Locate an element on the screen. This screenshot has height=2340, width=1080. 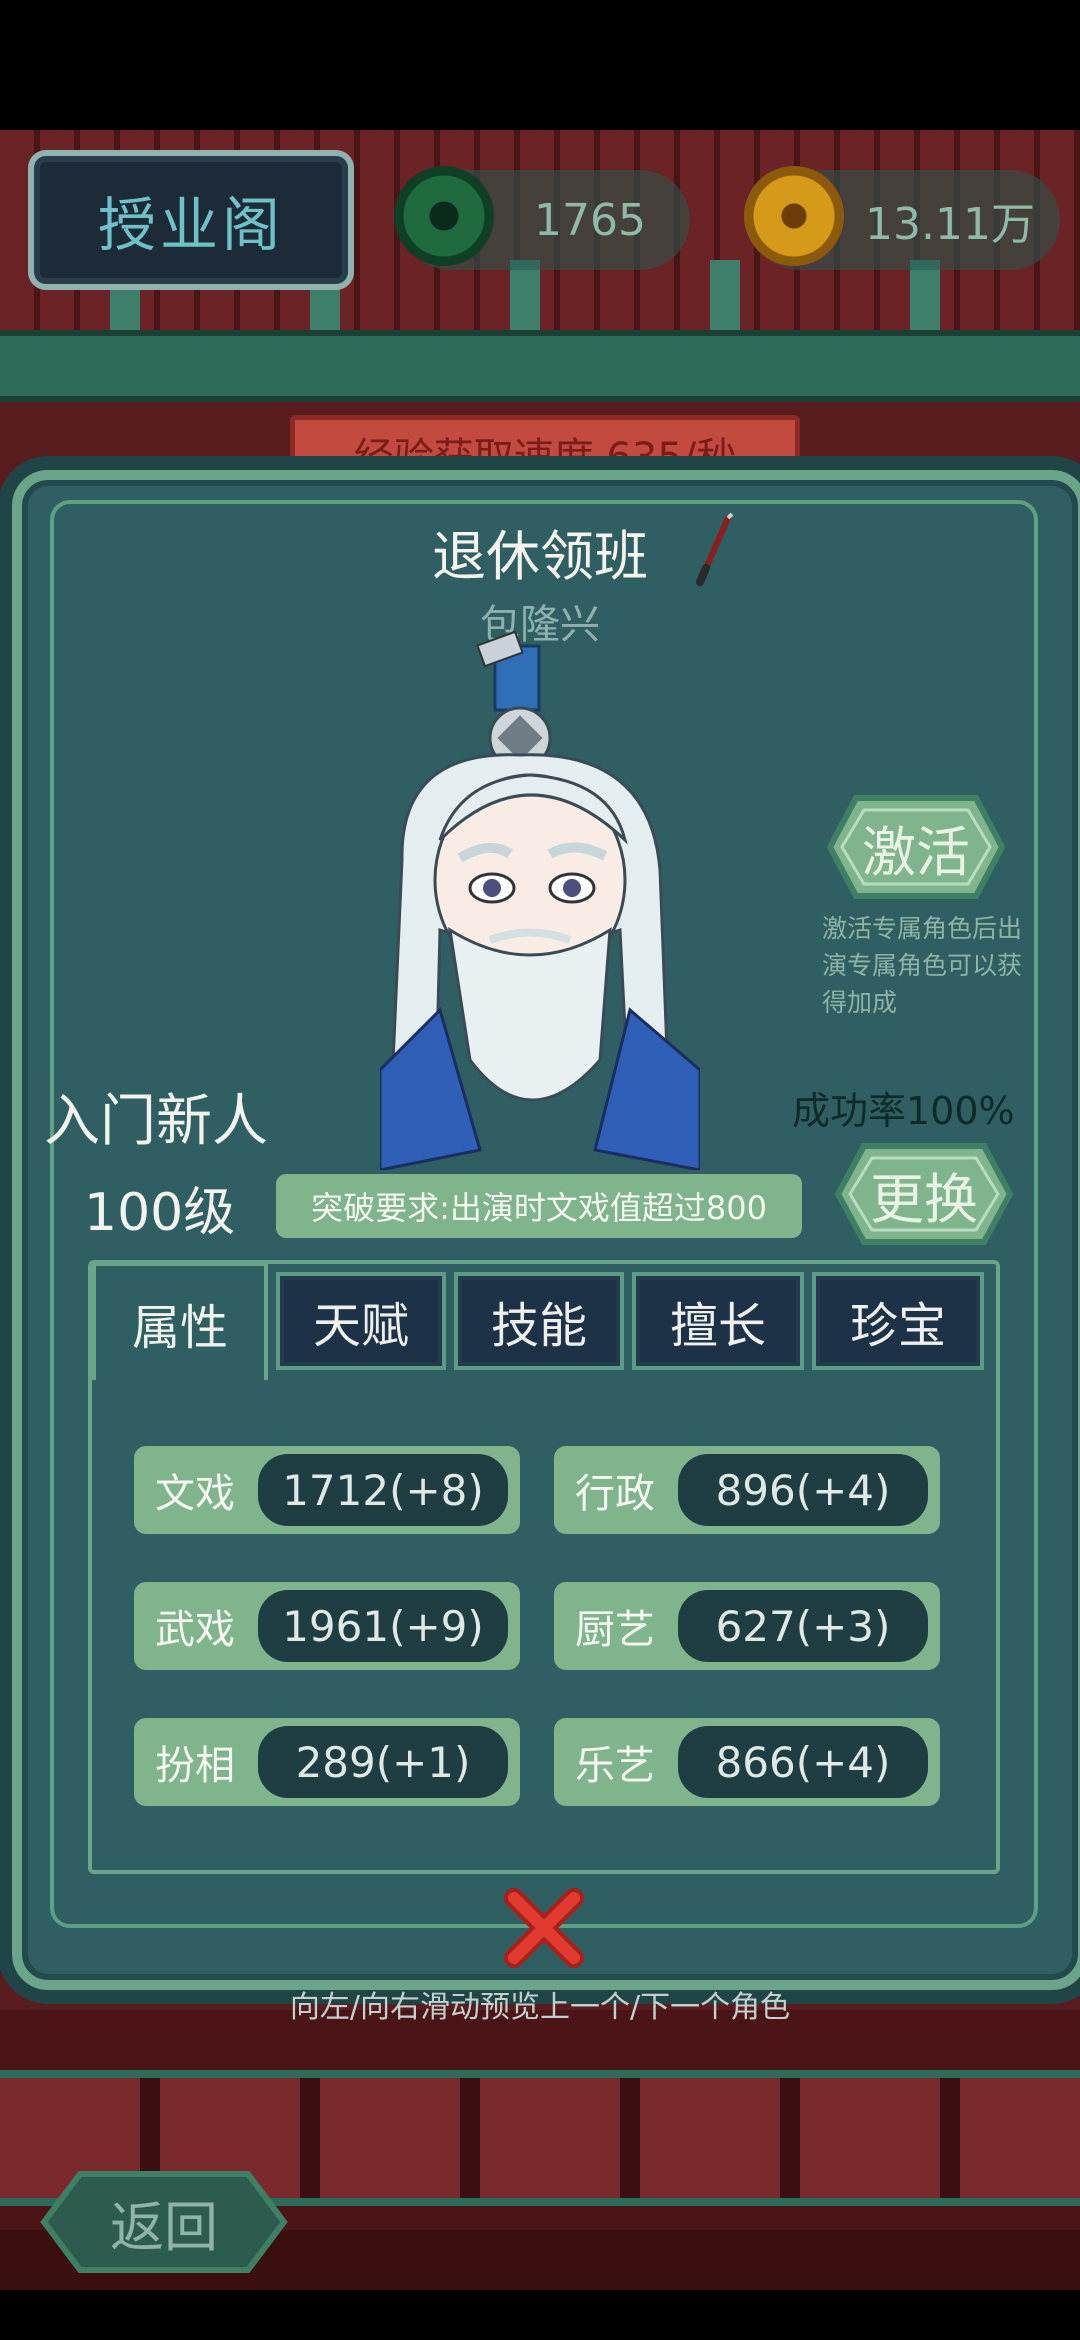
swap-label: 更换 is located at coordinates (924, 1199).